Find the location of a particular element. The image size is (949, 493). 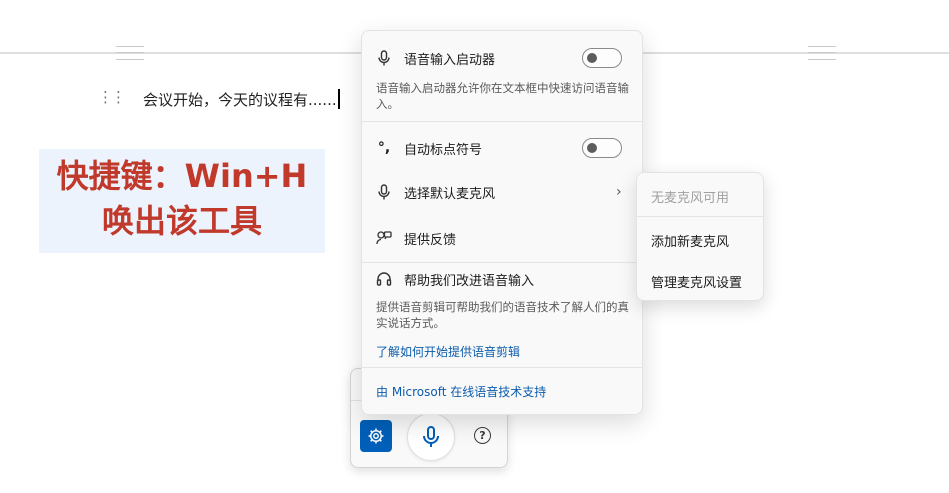

learn-voice-clips-link: 了解如何开始提供语音剪辑 is located at coordinates (448, 351).